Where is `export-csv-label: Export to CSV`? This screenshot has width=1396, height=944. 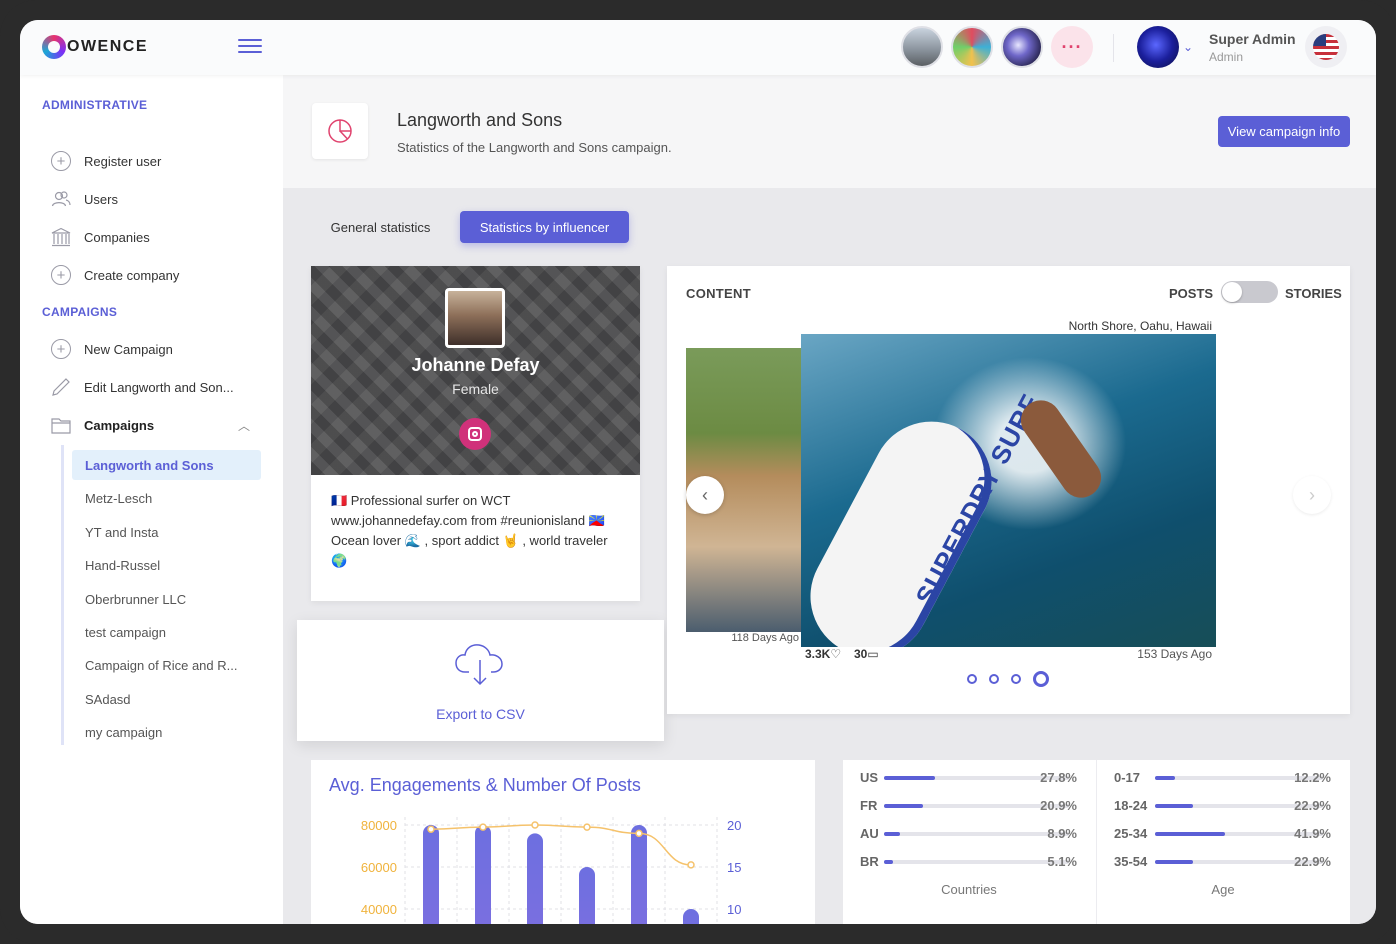
export-csv-label: Export to CSV is located at coordinates (480, 714).